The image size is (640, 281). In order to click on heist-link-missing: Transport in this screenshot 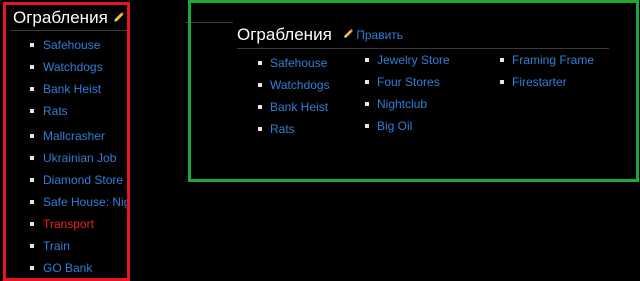, I will do `click(68, 224)`.